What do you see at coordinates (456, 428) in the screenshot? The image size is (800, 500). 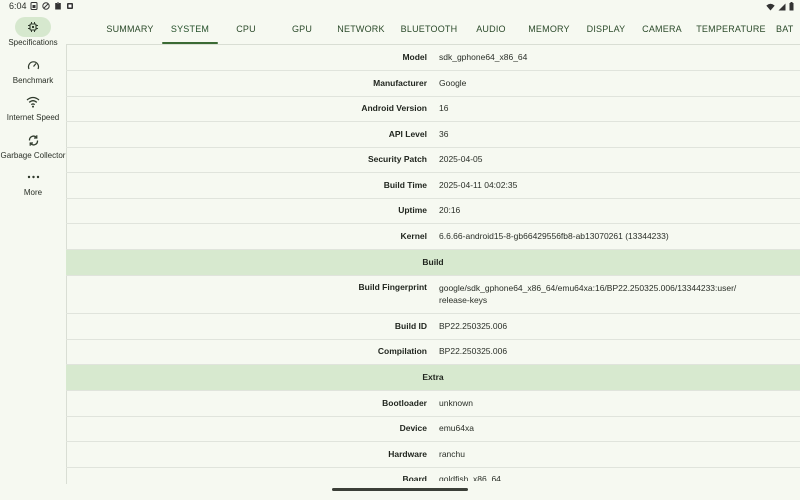 I see `row-value: emu64xa` at bounding box center [456, 428].